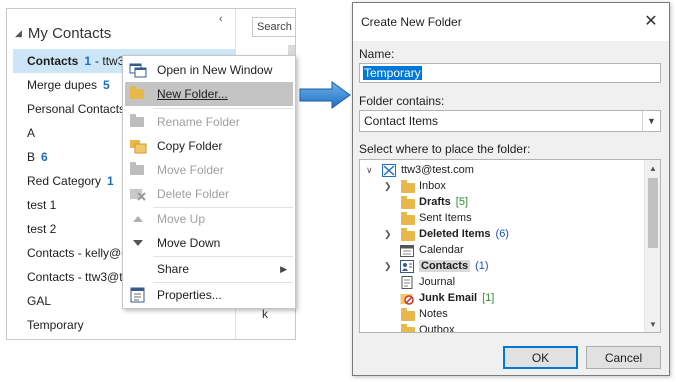  I want to click on folder-count: 6, so click(44, 157).